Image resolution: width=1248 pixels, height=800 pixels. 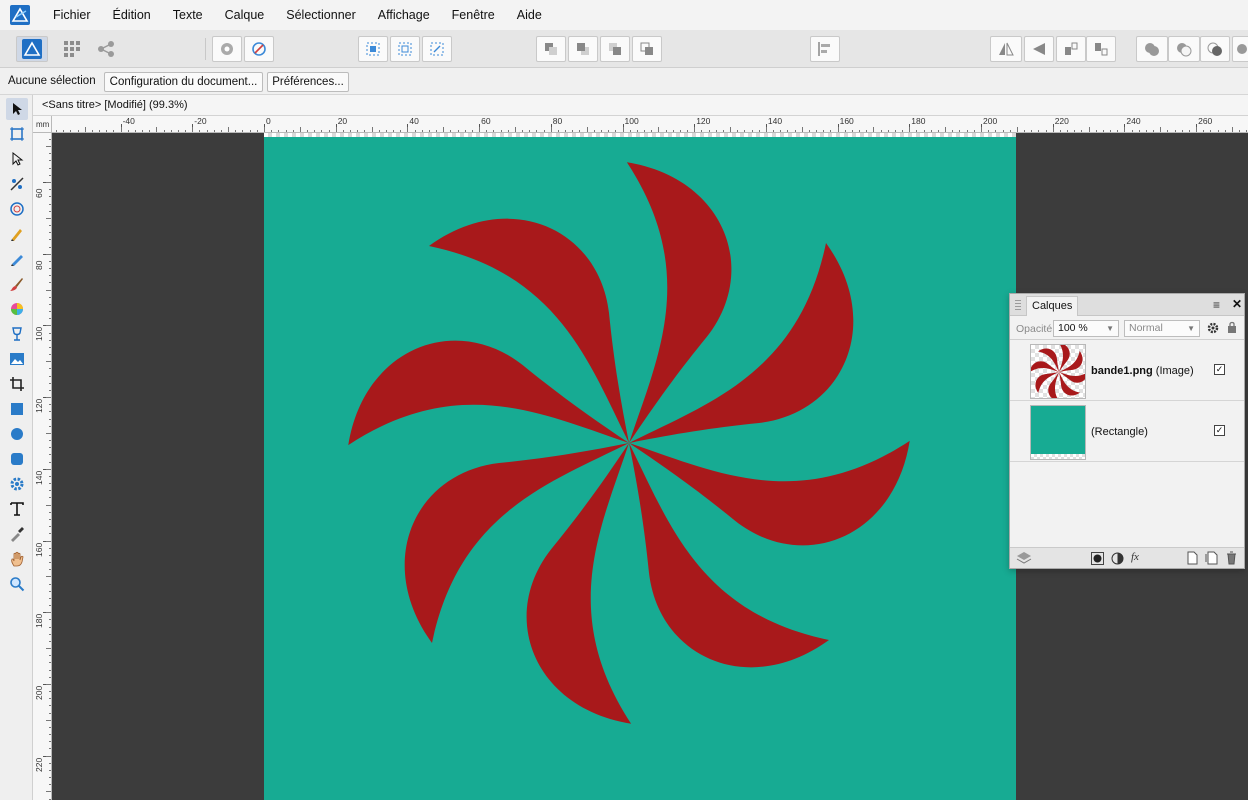 What do you see at coordinates (188, 15) in the screenshot?
I see `menu-texte: Texte` at bounding box center [188, 15].